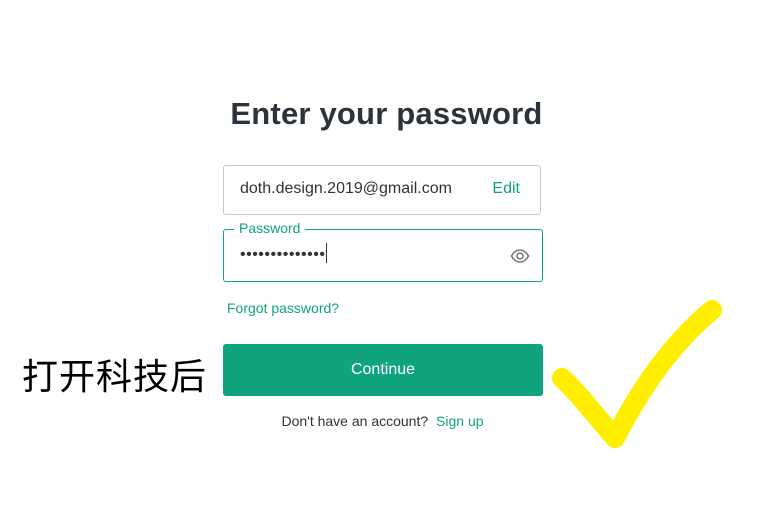 Image resolution: width=773 pixels, height=513 pixels. I want to click on forgot-password-link: Forgot password?, so click(283, 308).